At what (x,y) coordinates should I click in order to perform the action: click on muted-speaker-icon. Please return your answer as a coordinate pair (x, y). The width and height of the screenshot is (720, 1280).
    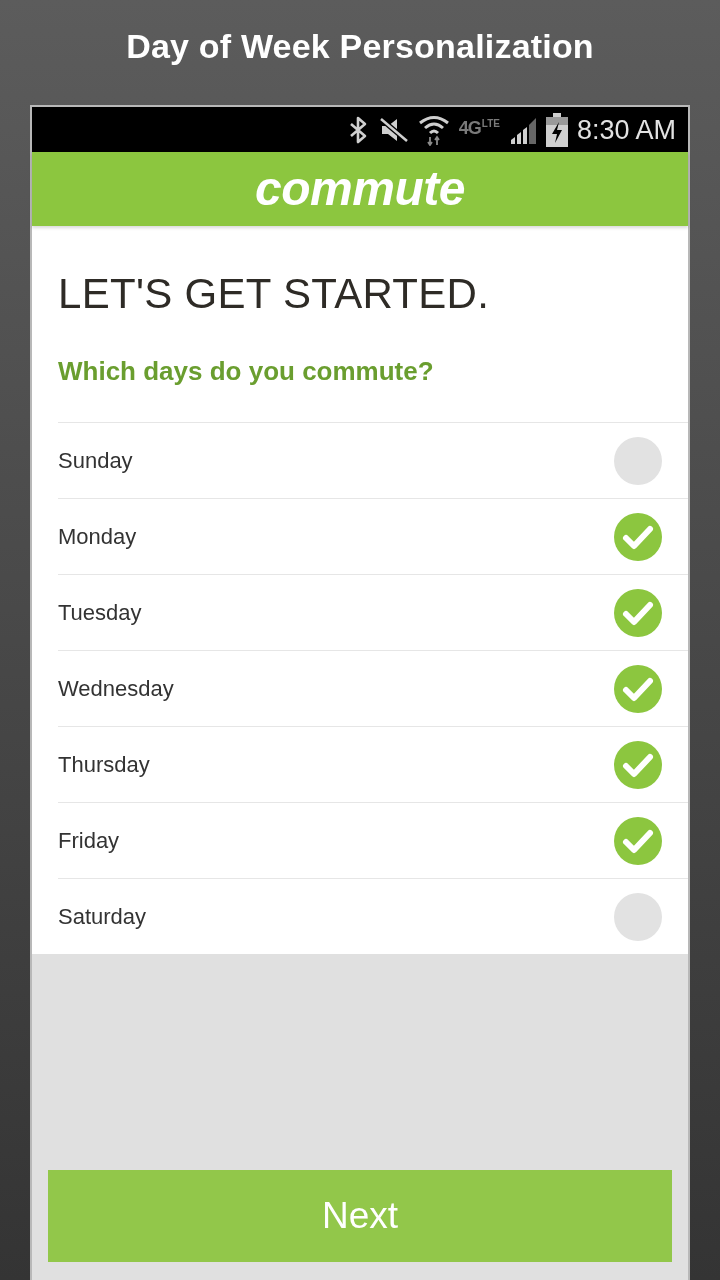
    Looking at the image, I should click on (393, 129).